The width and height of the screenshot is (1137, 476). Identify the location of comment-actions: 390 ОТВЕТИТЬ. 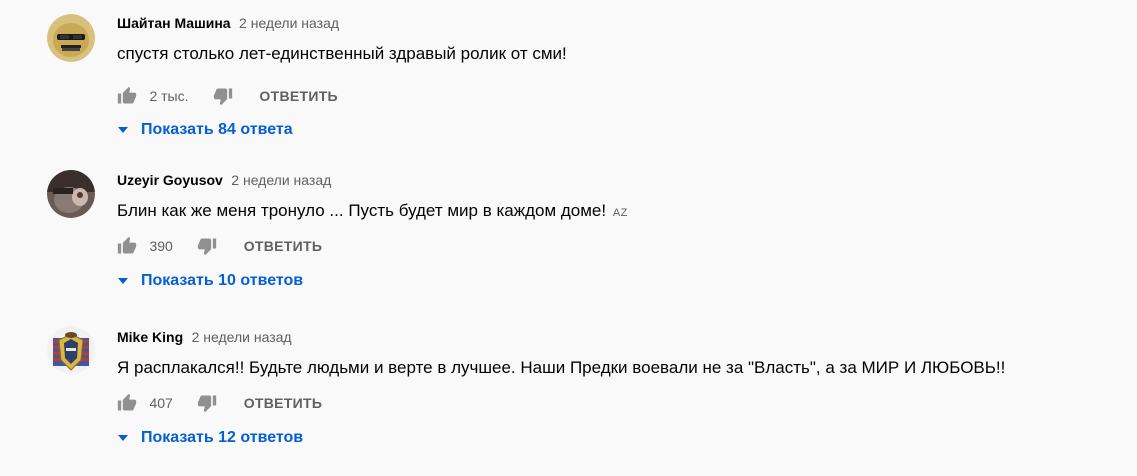
(219, 246).